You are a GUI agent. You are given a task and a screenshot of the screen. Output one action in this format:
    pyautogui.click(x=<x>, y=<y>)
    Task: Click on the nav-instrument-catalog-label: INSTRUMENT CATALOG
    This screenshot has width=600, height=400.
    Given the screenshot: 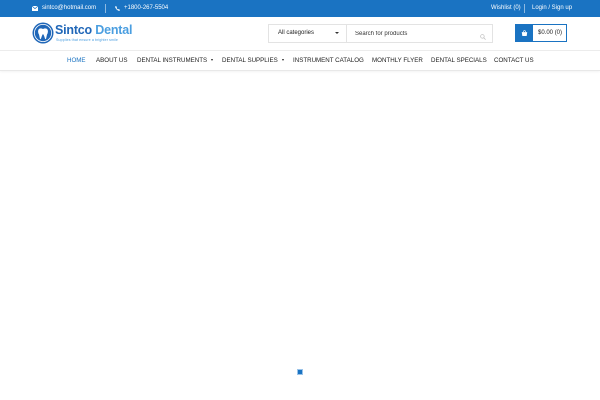 What is the action you would take?
    pyautogui.click(x=328, y=60)
    